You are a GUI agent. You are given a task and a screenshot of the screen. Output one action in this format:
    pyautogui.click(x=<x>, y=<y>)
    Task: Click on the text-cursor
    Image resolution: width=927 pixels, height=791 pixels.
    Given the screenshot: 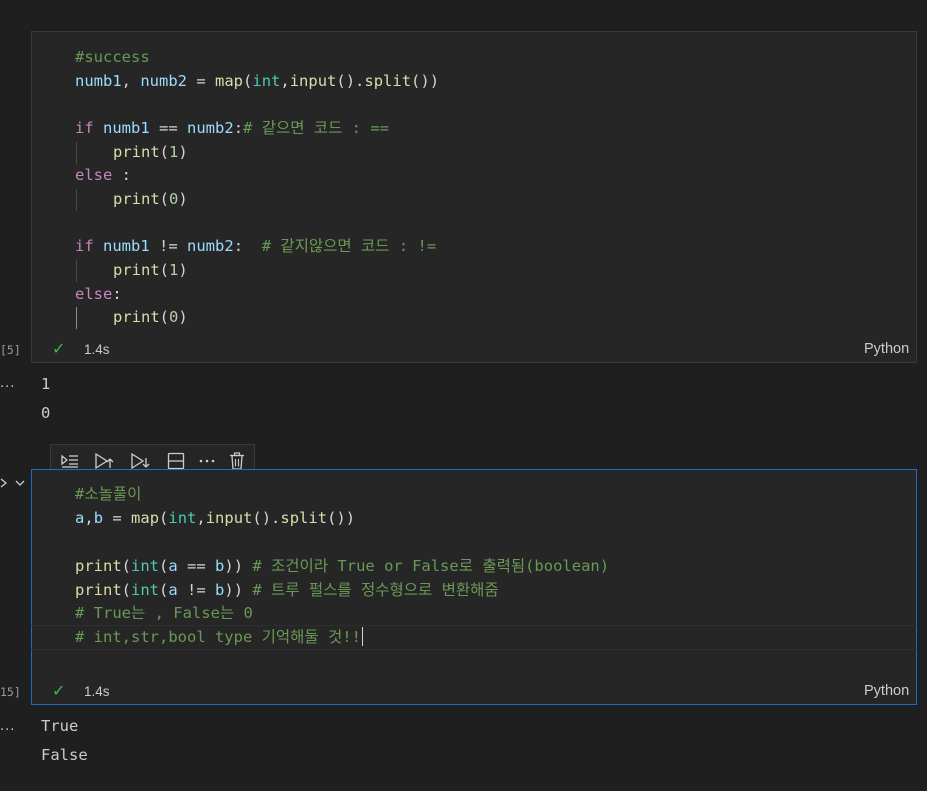 What is the action you would take?
    pyautogui.click(x=362, y=636)
    